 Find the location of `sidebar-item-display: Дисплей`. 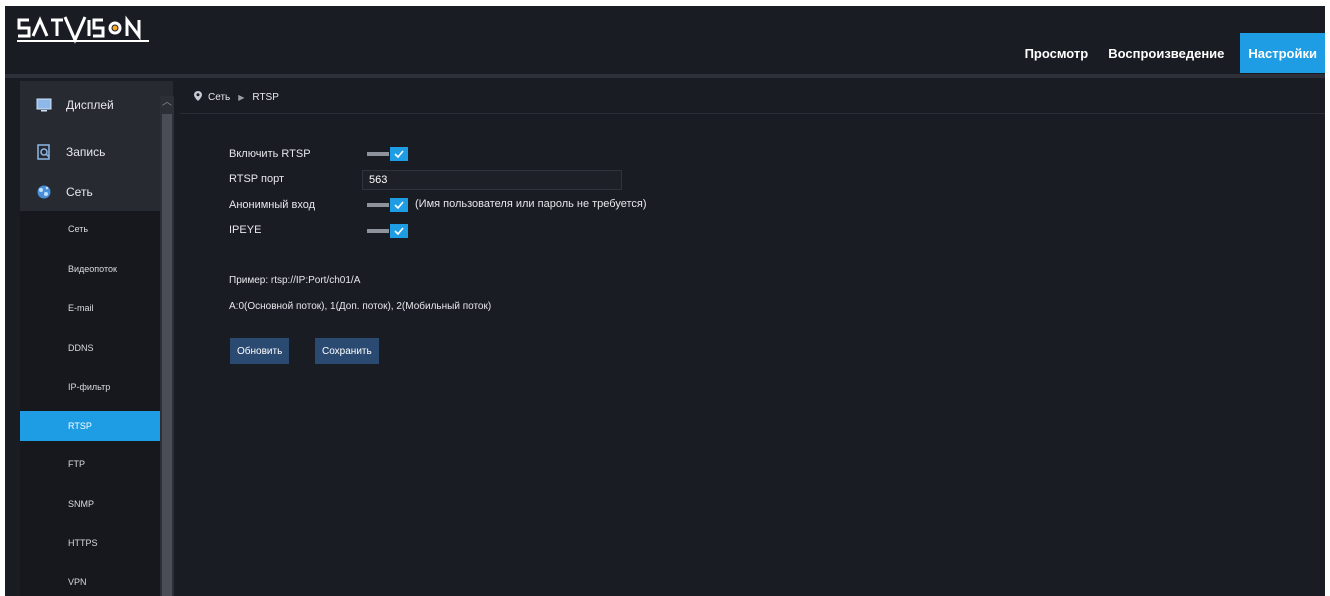

sidebar-item-display: Дисплей is located at coordinates (90, 105).